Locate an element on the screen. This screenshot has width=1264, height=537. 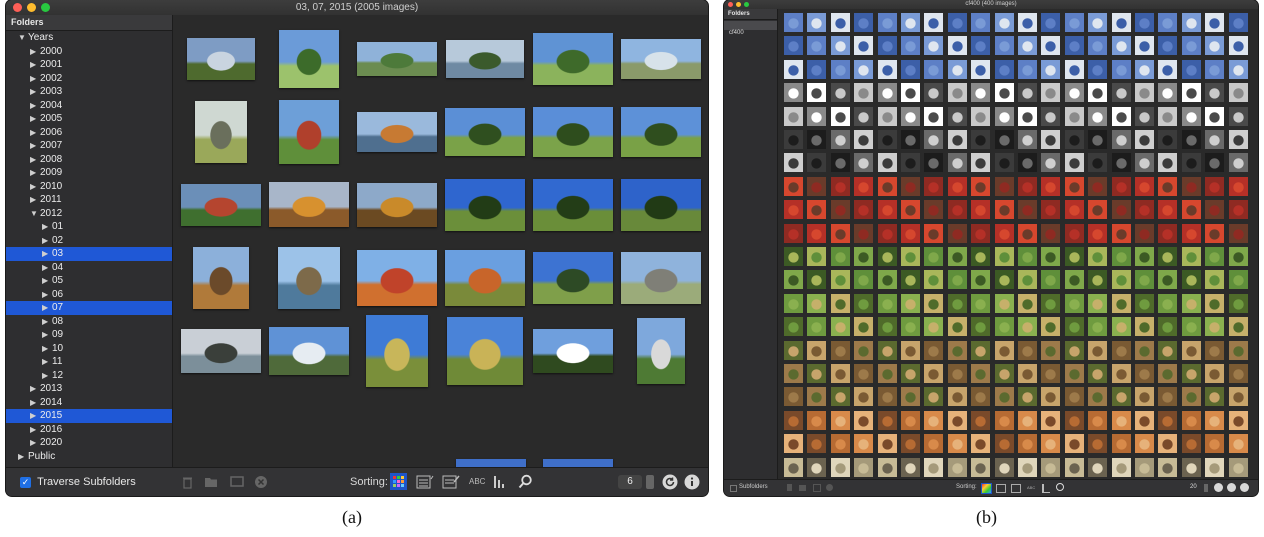
tree-item: ▶ 2003 is located at coordinates (89, 92).